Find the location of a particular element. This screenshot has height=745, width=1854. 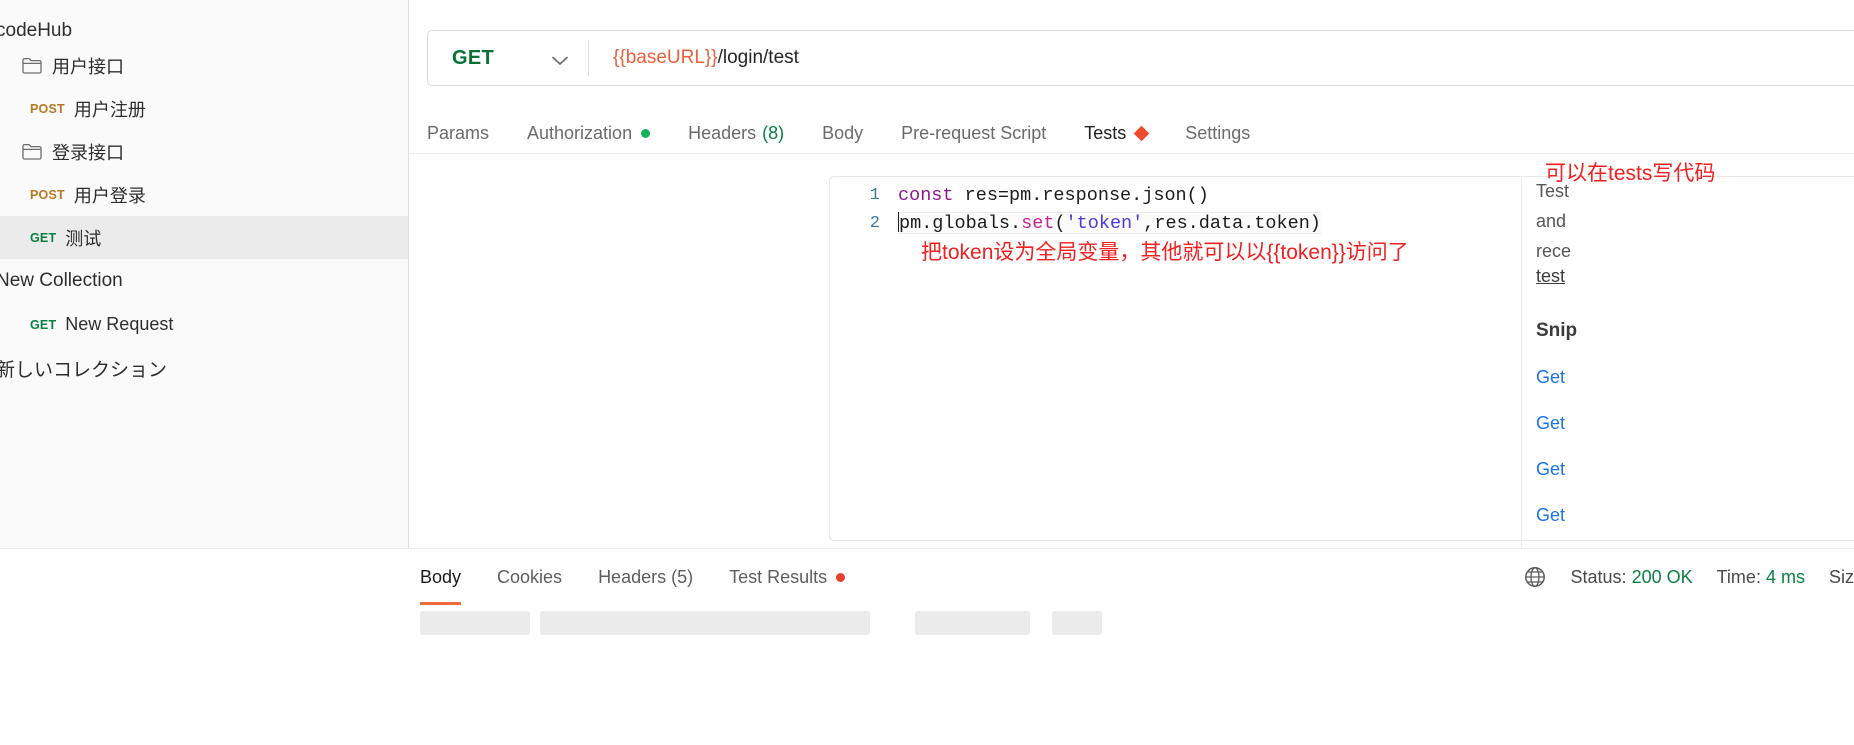

time-group: Time: 4 ms is located at coordinates (1761, 577).